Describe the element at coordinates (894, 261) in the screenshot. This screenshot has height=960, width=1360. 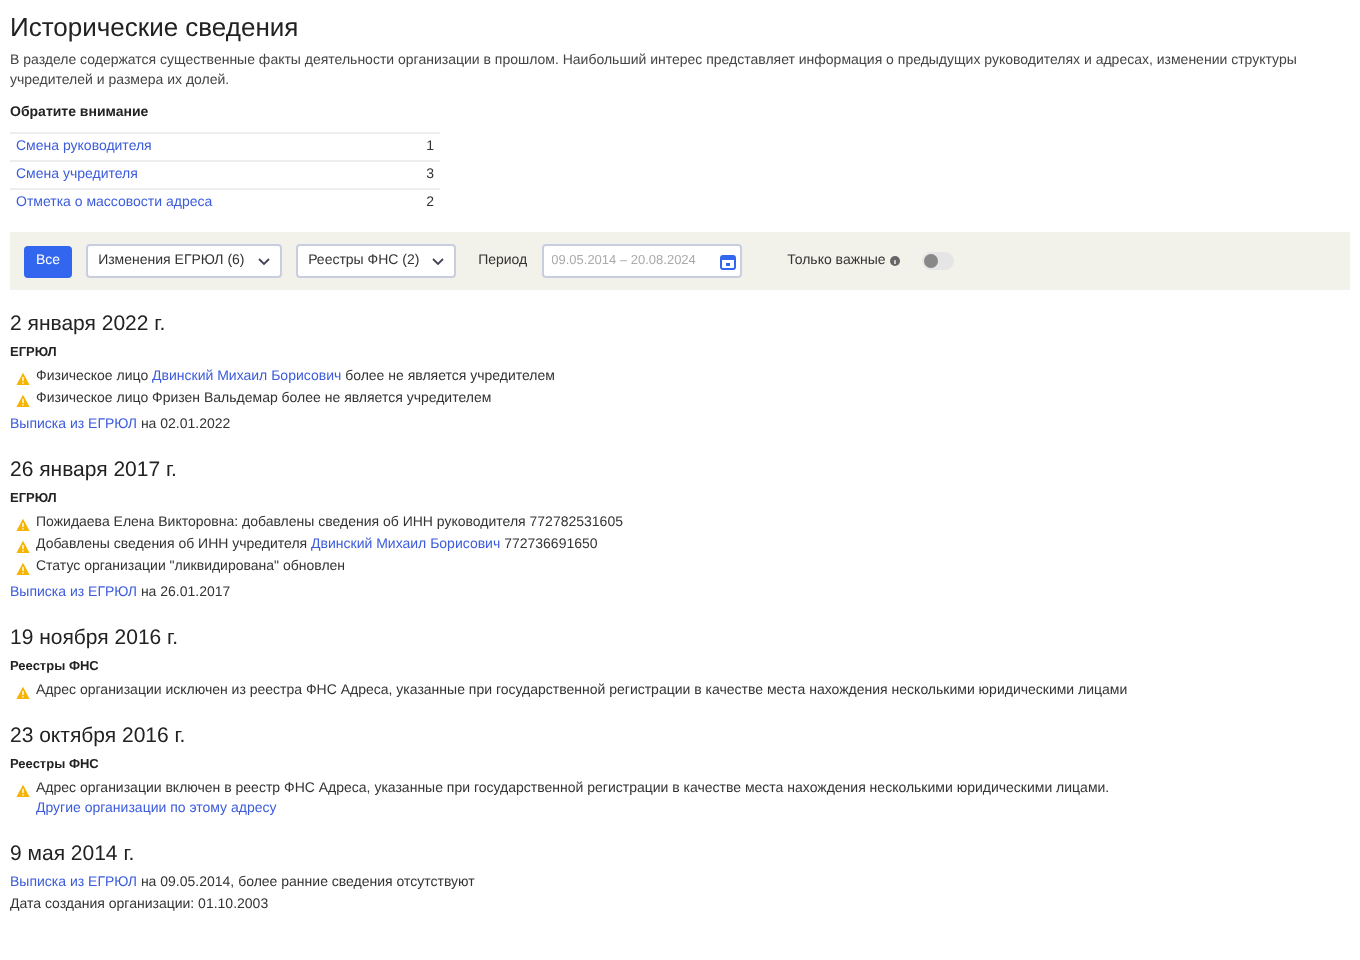
I see `info-icon` at that location.